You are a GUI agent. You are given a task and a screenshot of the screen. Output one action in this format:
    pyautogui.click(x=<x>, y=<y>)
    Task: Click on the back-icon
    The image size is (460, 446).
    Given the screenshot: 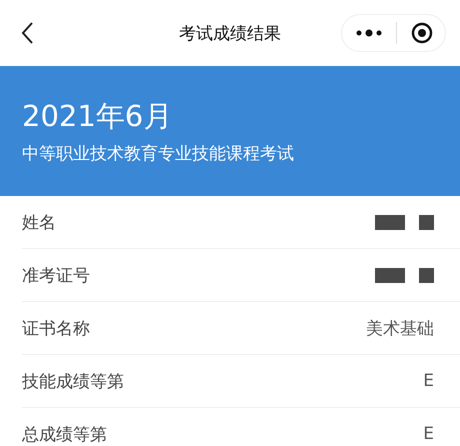 What is the action you would take?
    pyautogui.click(x=27, y=33)
    